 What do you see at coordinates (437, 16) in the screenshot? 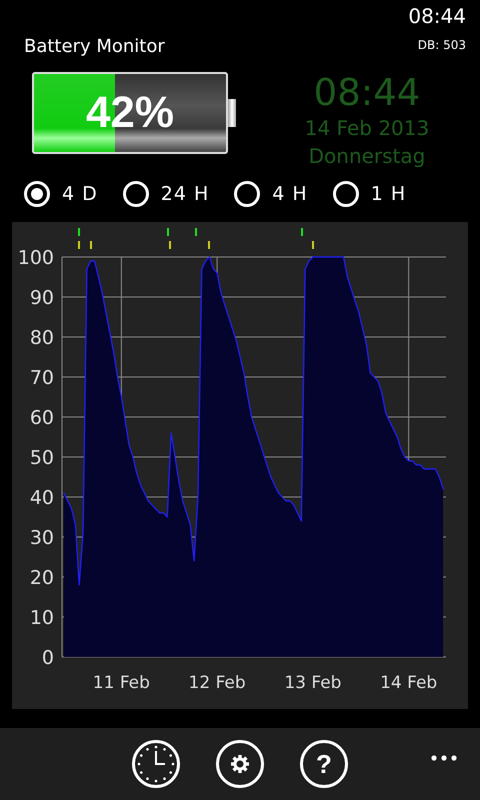
I see `status-time: 08:44` at bounding box center [437, 16].